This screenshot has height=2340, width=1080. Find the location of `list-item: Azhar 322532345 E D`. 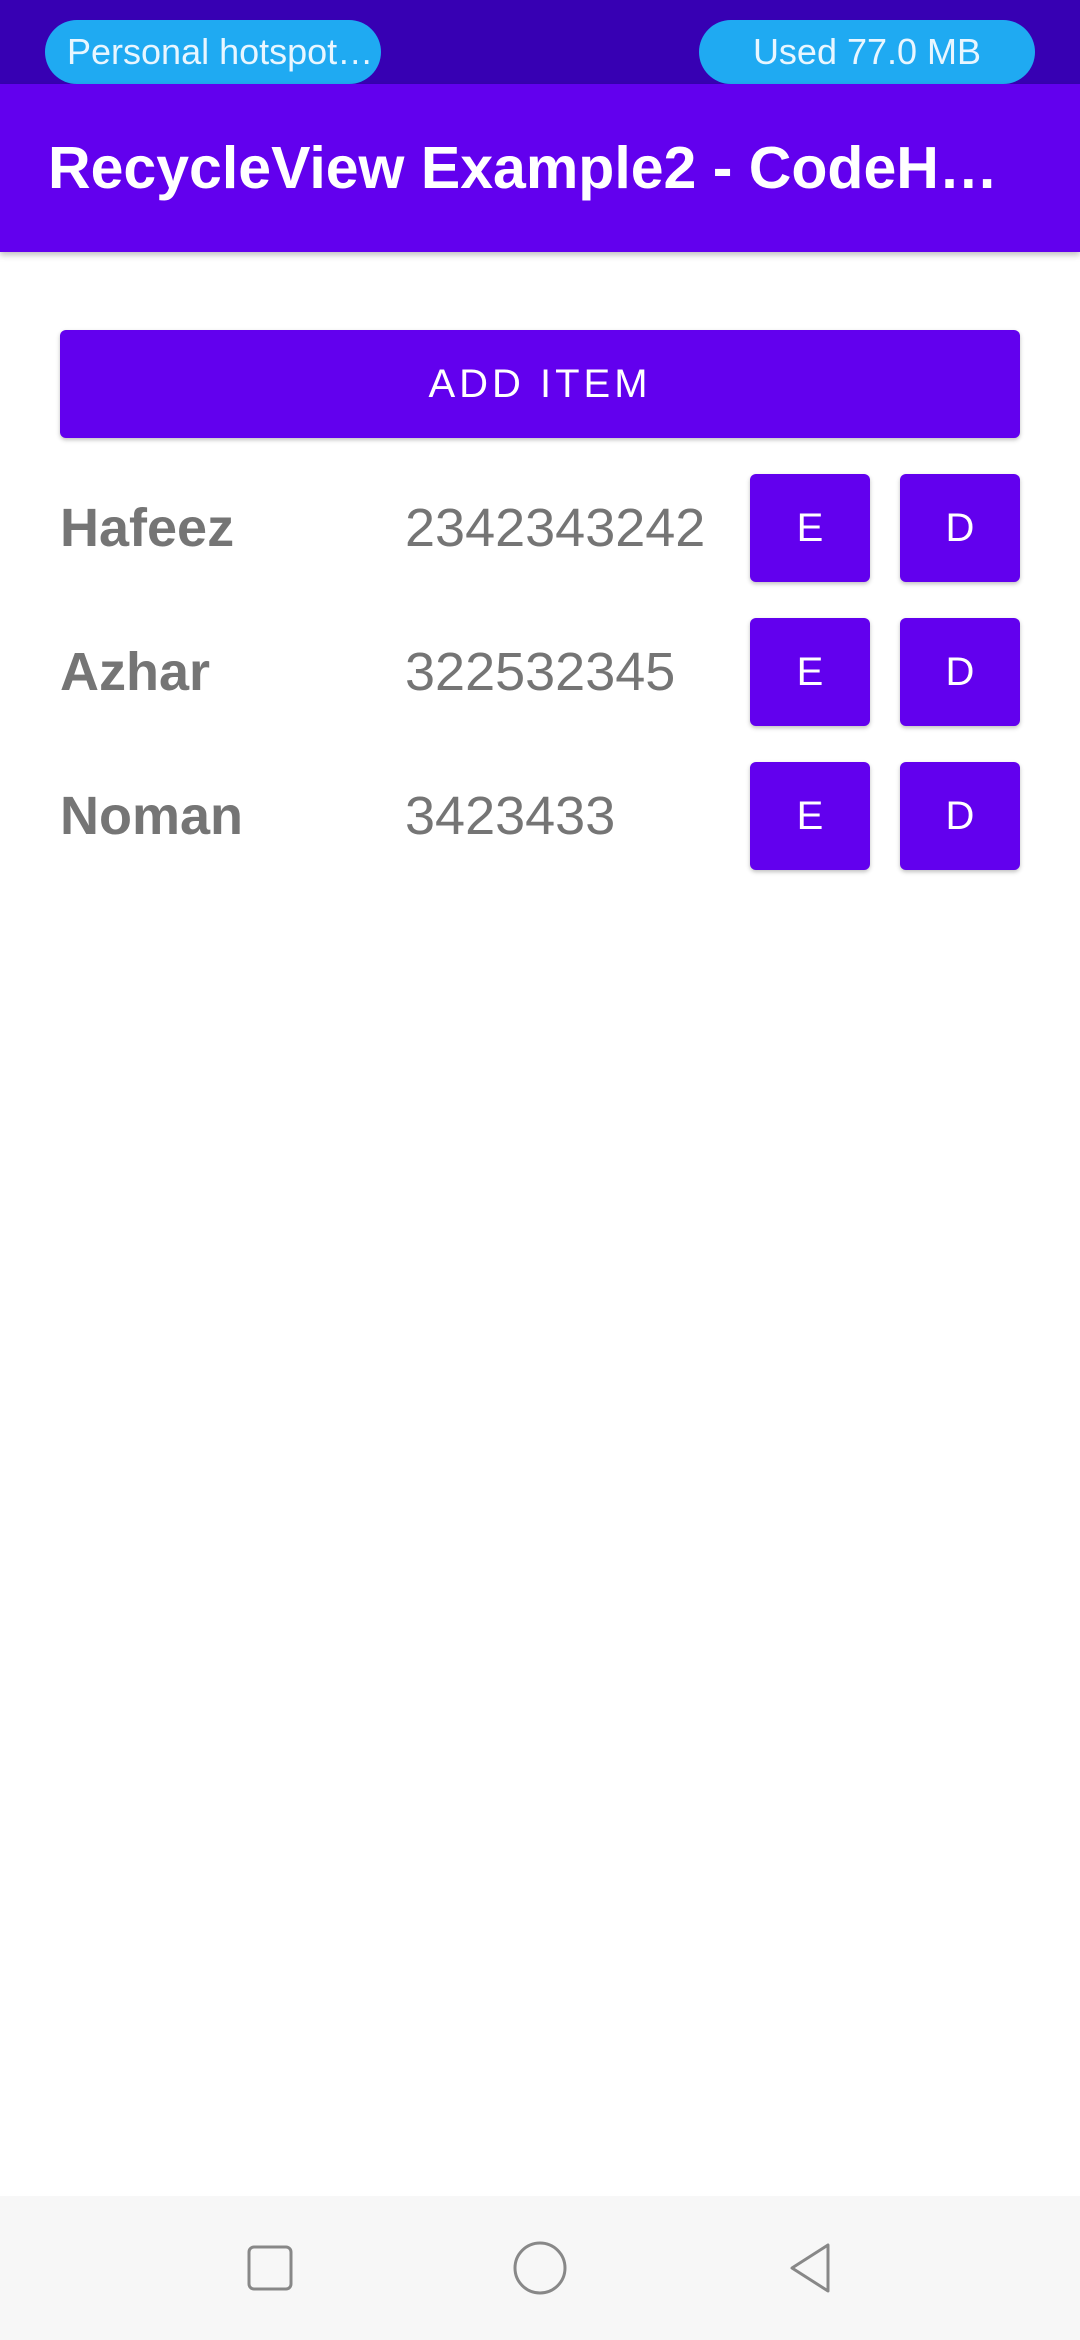

list-item: Azhar 322532345 E D is located at coordinates (540, 690).